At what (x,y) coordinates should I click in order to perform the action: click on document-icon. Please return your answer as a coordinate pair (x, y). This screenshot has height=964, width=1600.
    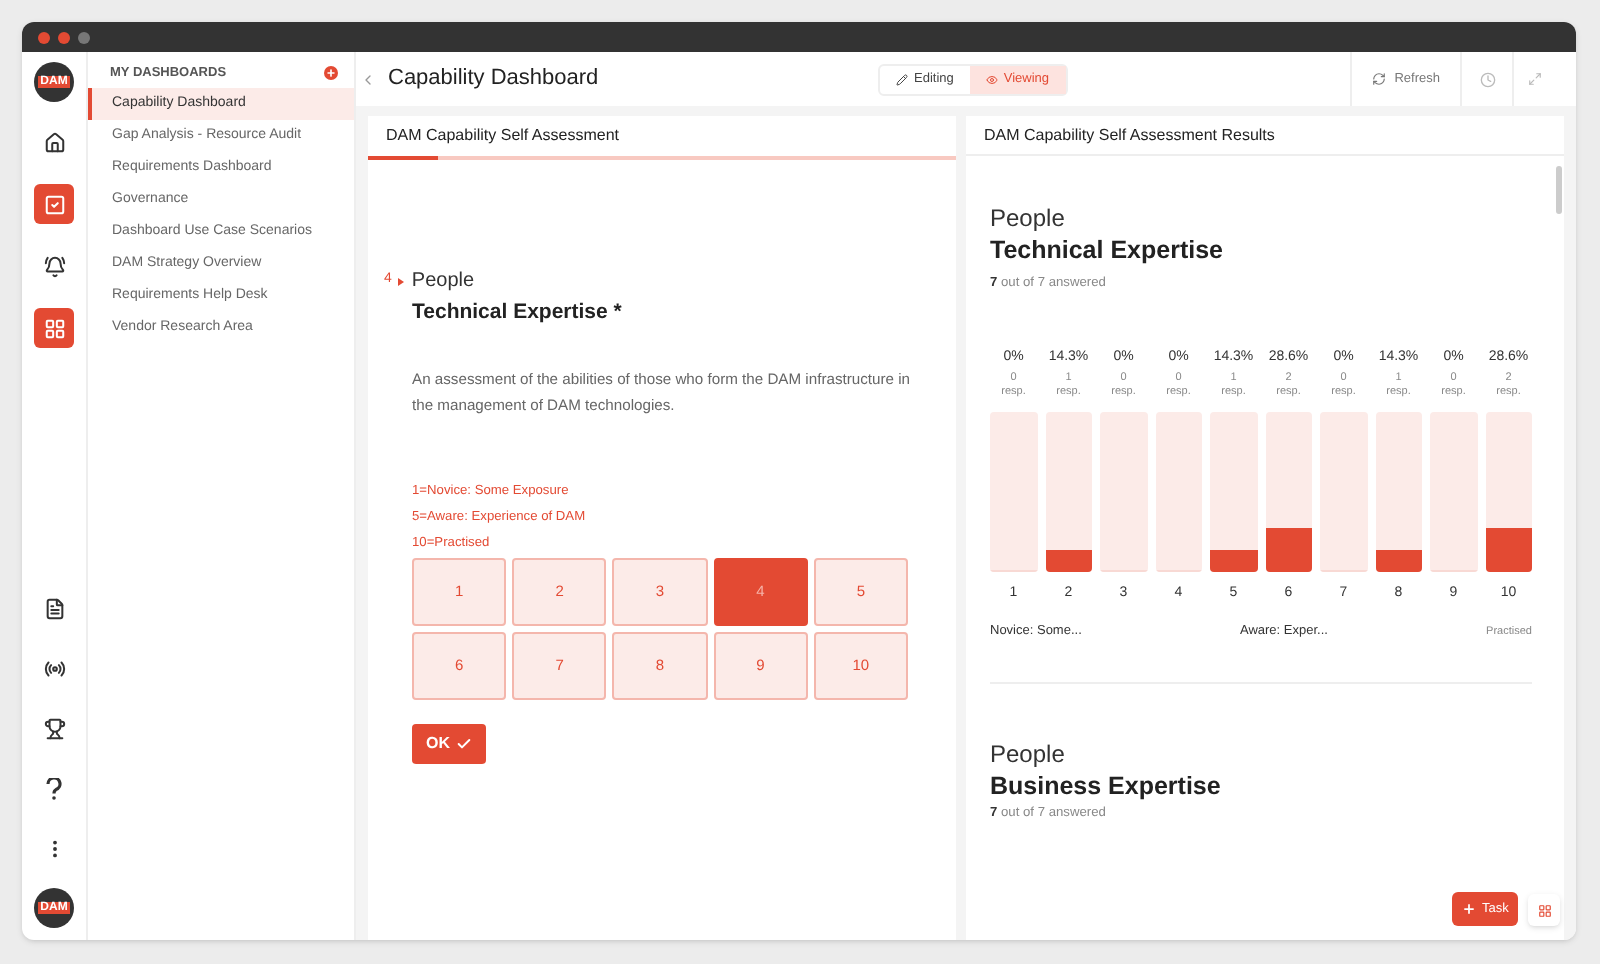
    Looking at the image, I should click on (54, 608).